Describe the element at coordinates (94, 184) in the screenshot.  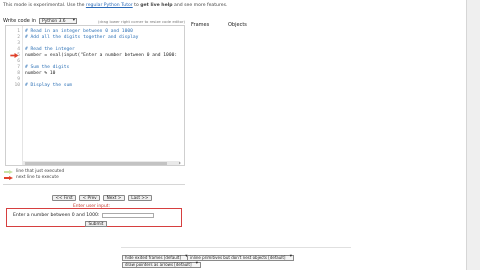
I see `editor-footer-divider` at that location.